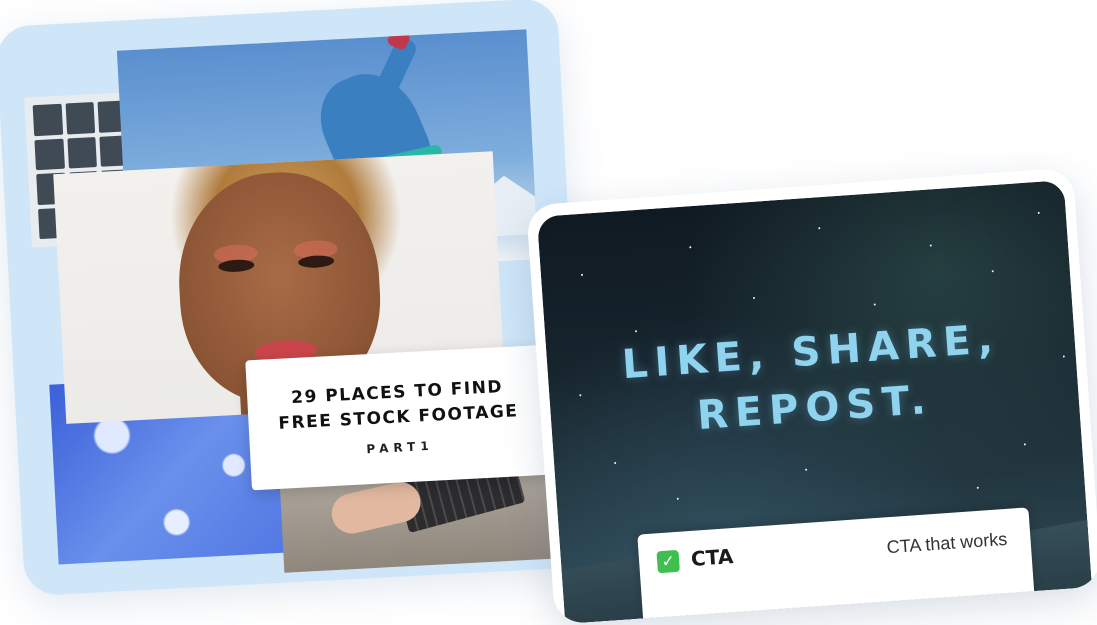 The height and width of the screenshot is (625, 1097). Describe the element at coordinates (400, 447) in the screenshot. I see `part-label: PART1` at that location.